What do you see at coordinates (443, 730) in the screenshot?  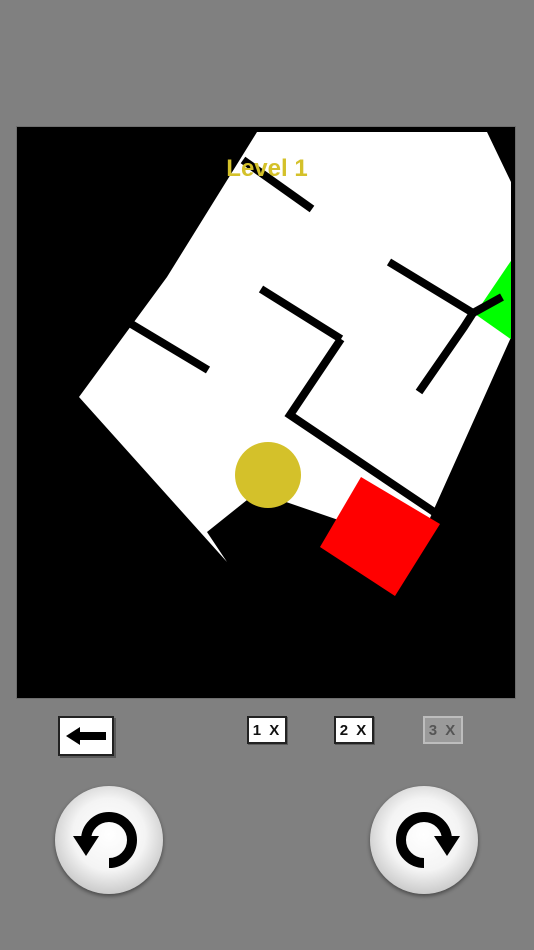 I see `speed-3x-button: 3 X` at bounding box center [443, 730].